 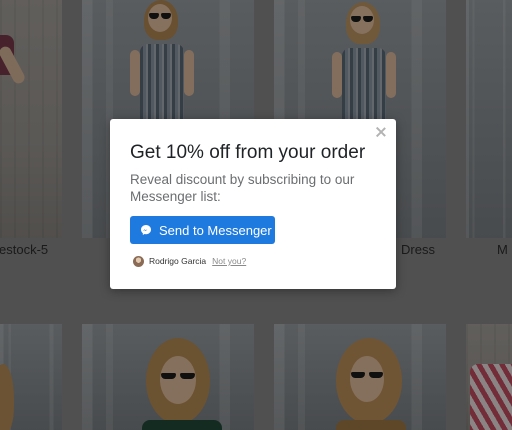 I want to click on not-you-link: Not you?, so click(x=229, y=261).